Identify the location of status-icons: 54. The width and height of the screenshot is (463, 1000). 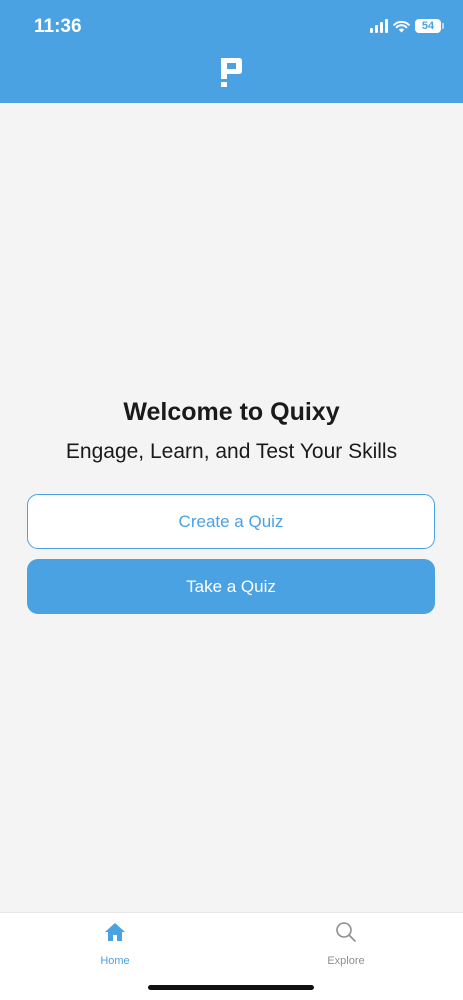
(407, 26).